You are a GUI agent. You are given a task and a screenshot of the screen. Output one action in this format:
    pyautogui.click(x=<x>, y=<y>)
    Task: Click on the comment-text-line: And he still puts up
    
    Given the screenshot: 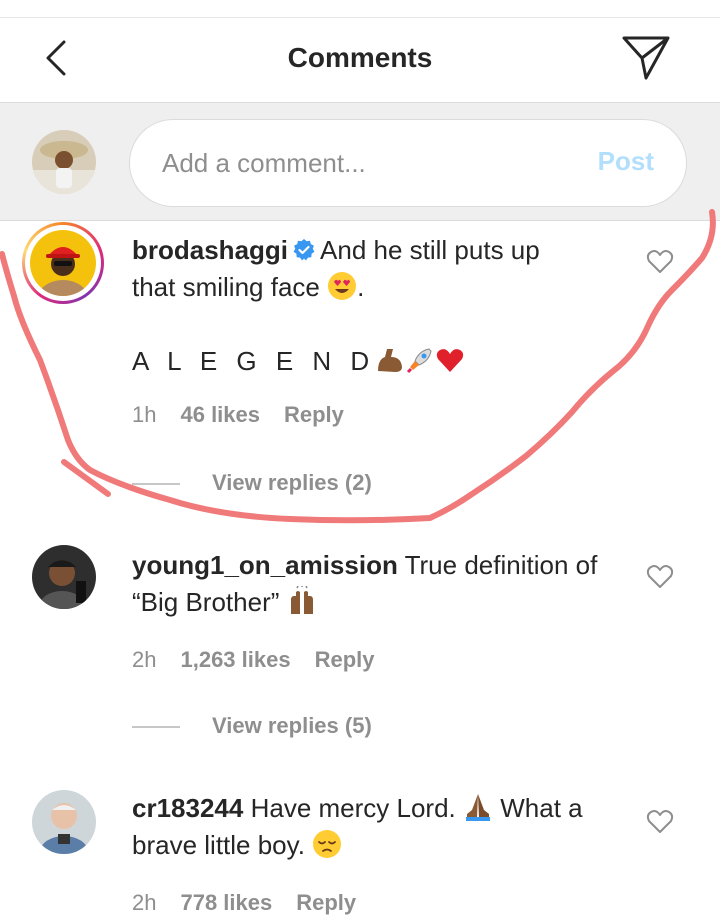 What is the action you would take?
    pyautogui.click(x=430, y=250)
    